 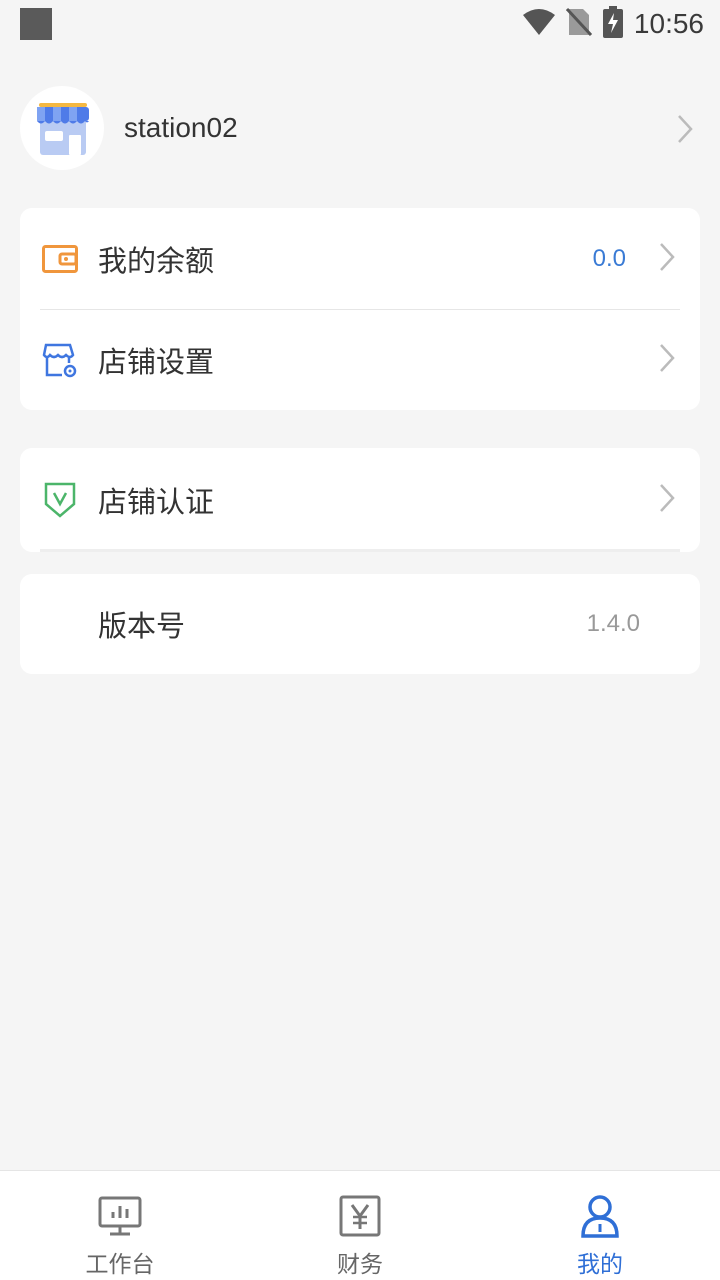 What do you see at coordinates (539, 24) in the screenshot?
I see `wifi-icon` at bounding box center [539, 24].